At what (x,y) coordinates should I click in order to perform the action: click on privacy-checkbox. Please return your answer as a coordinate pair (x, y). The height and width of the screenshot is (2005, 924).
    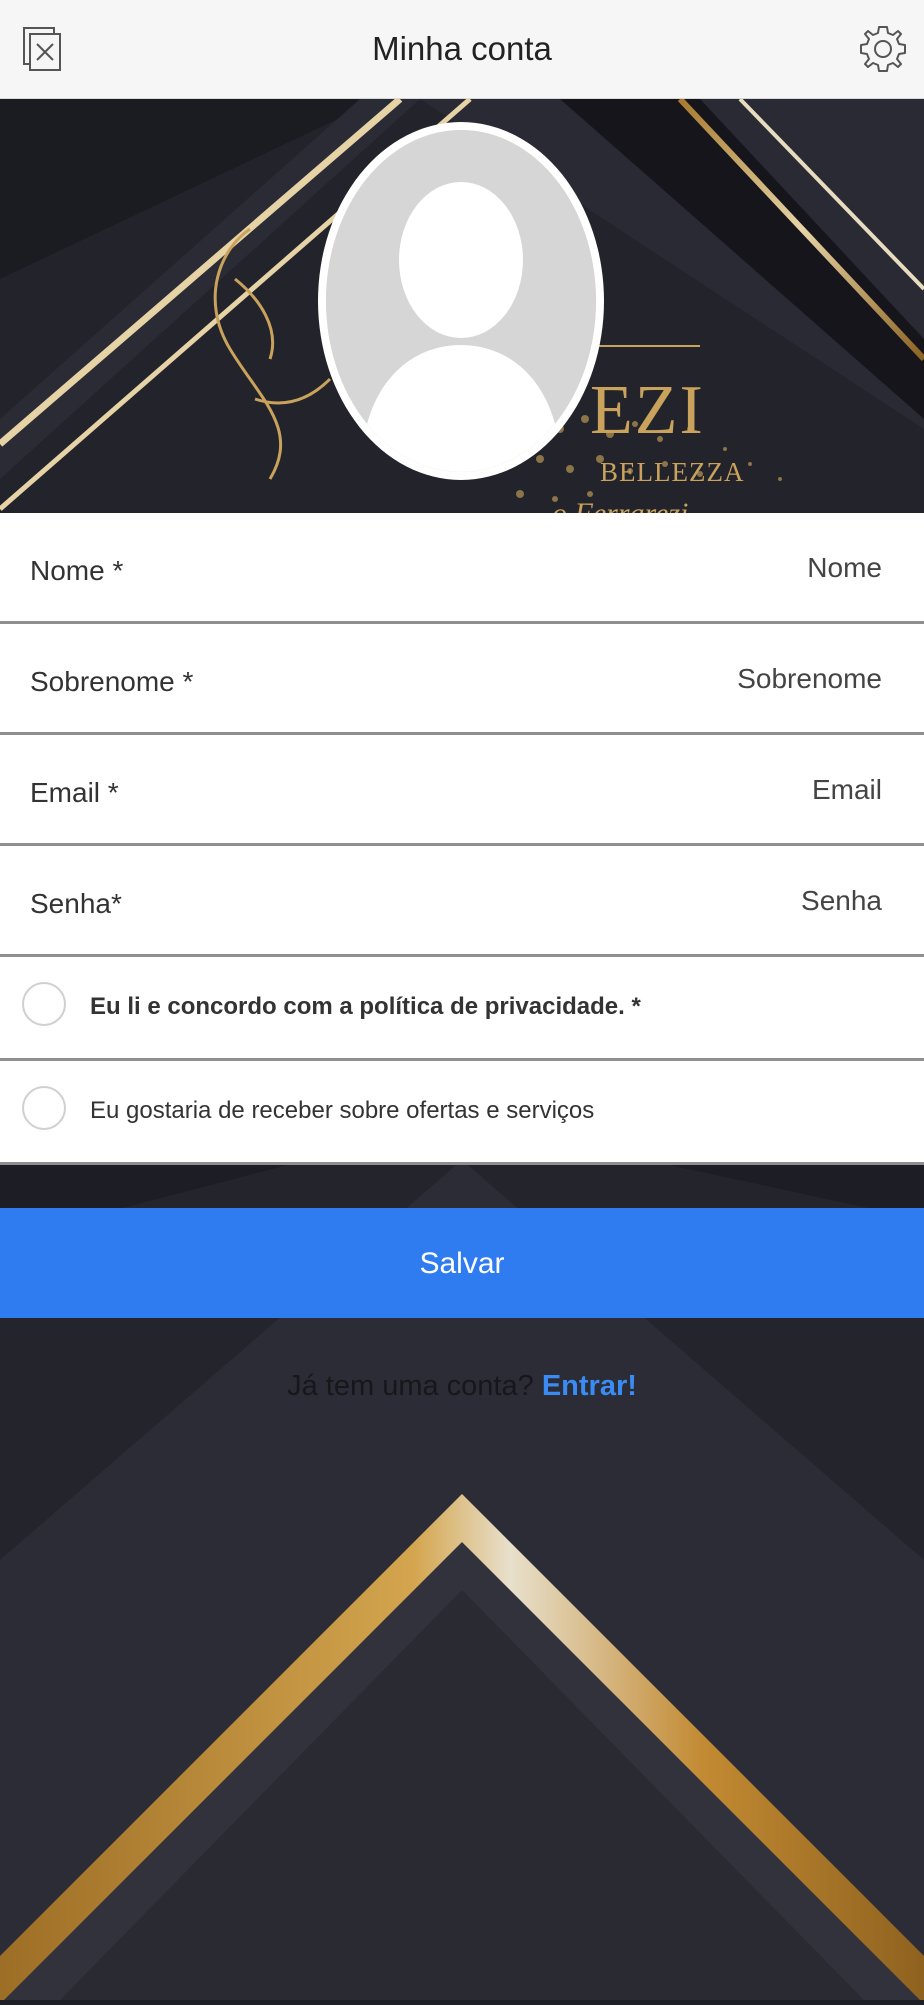
    Looking at the image, I should click on (44, 1004).